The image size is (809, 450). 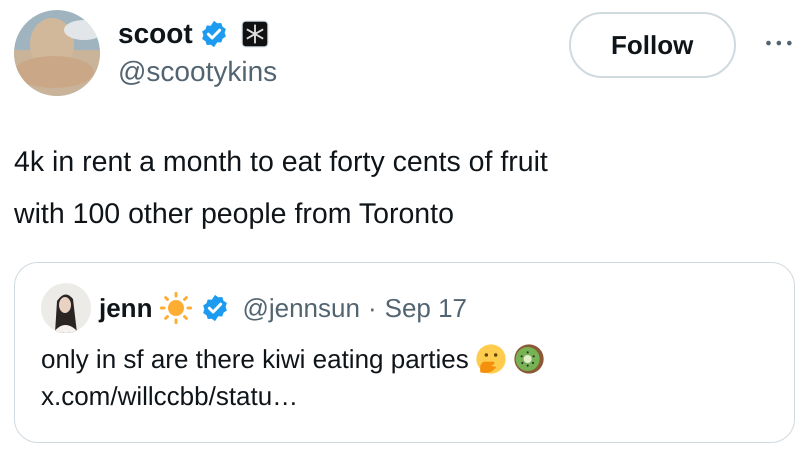 I want to click on more-button: •••, so click(x=779, y=43).